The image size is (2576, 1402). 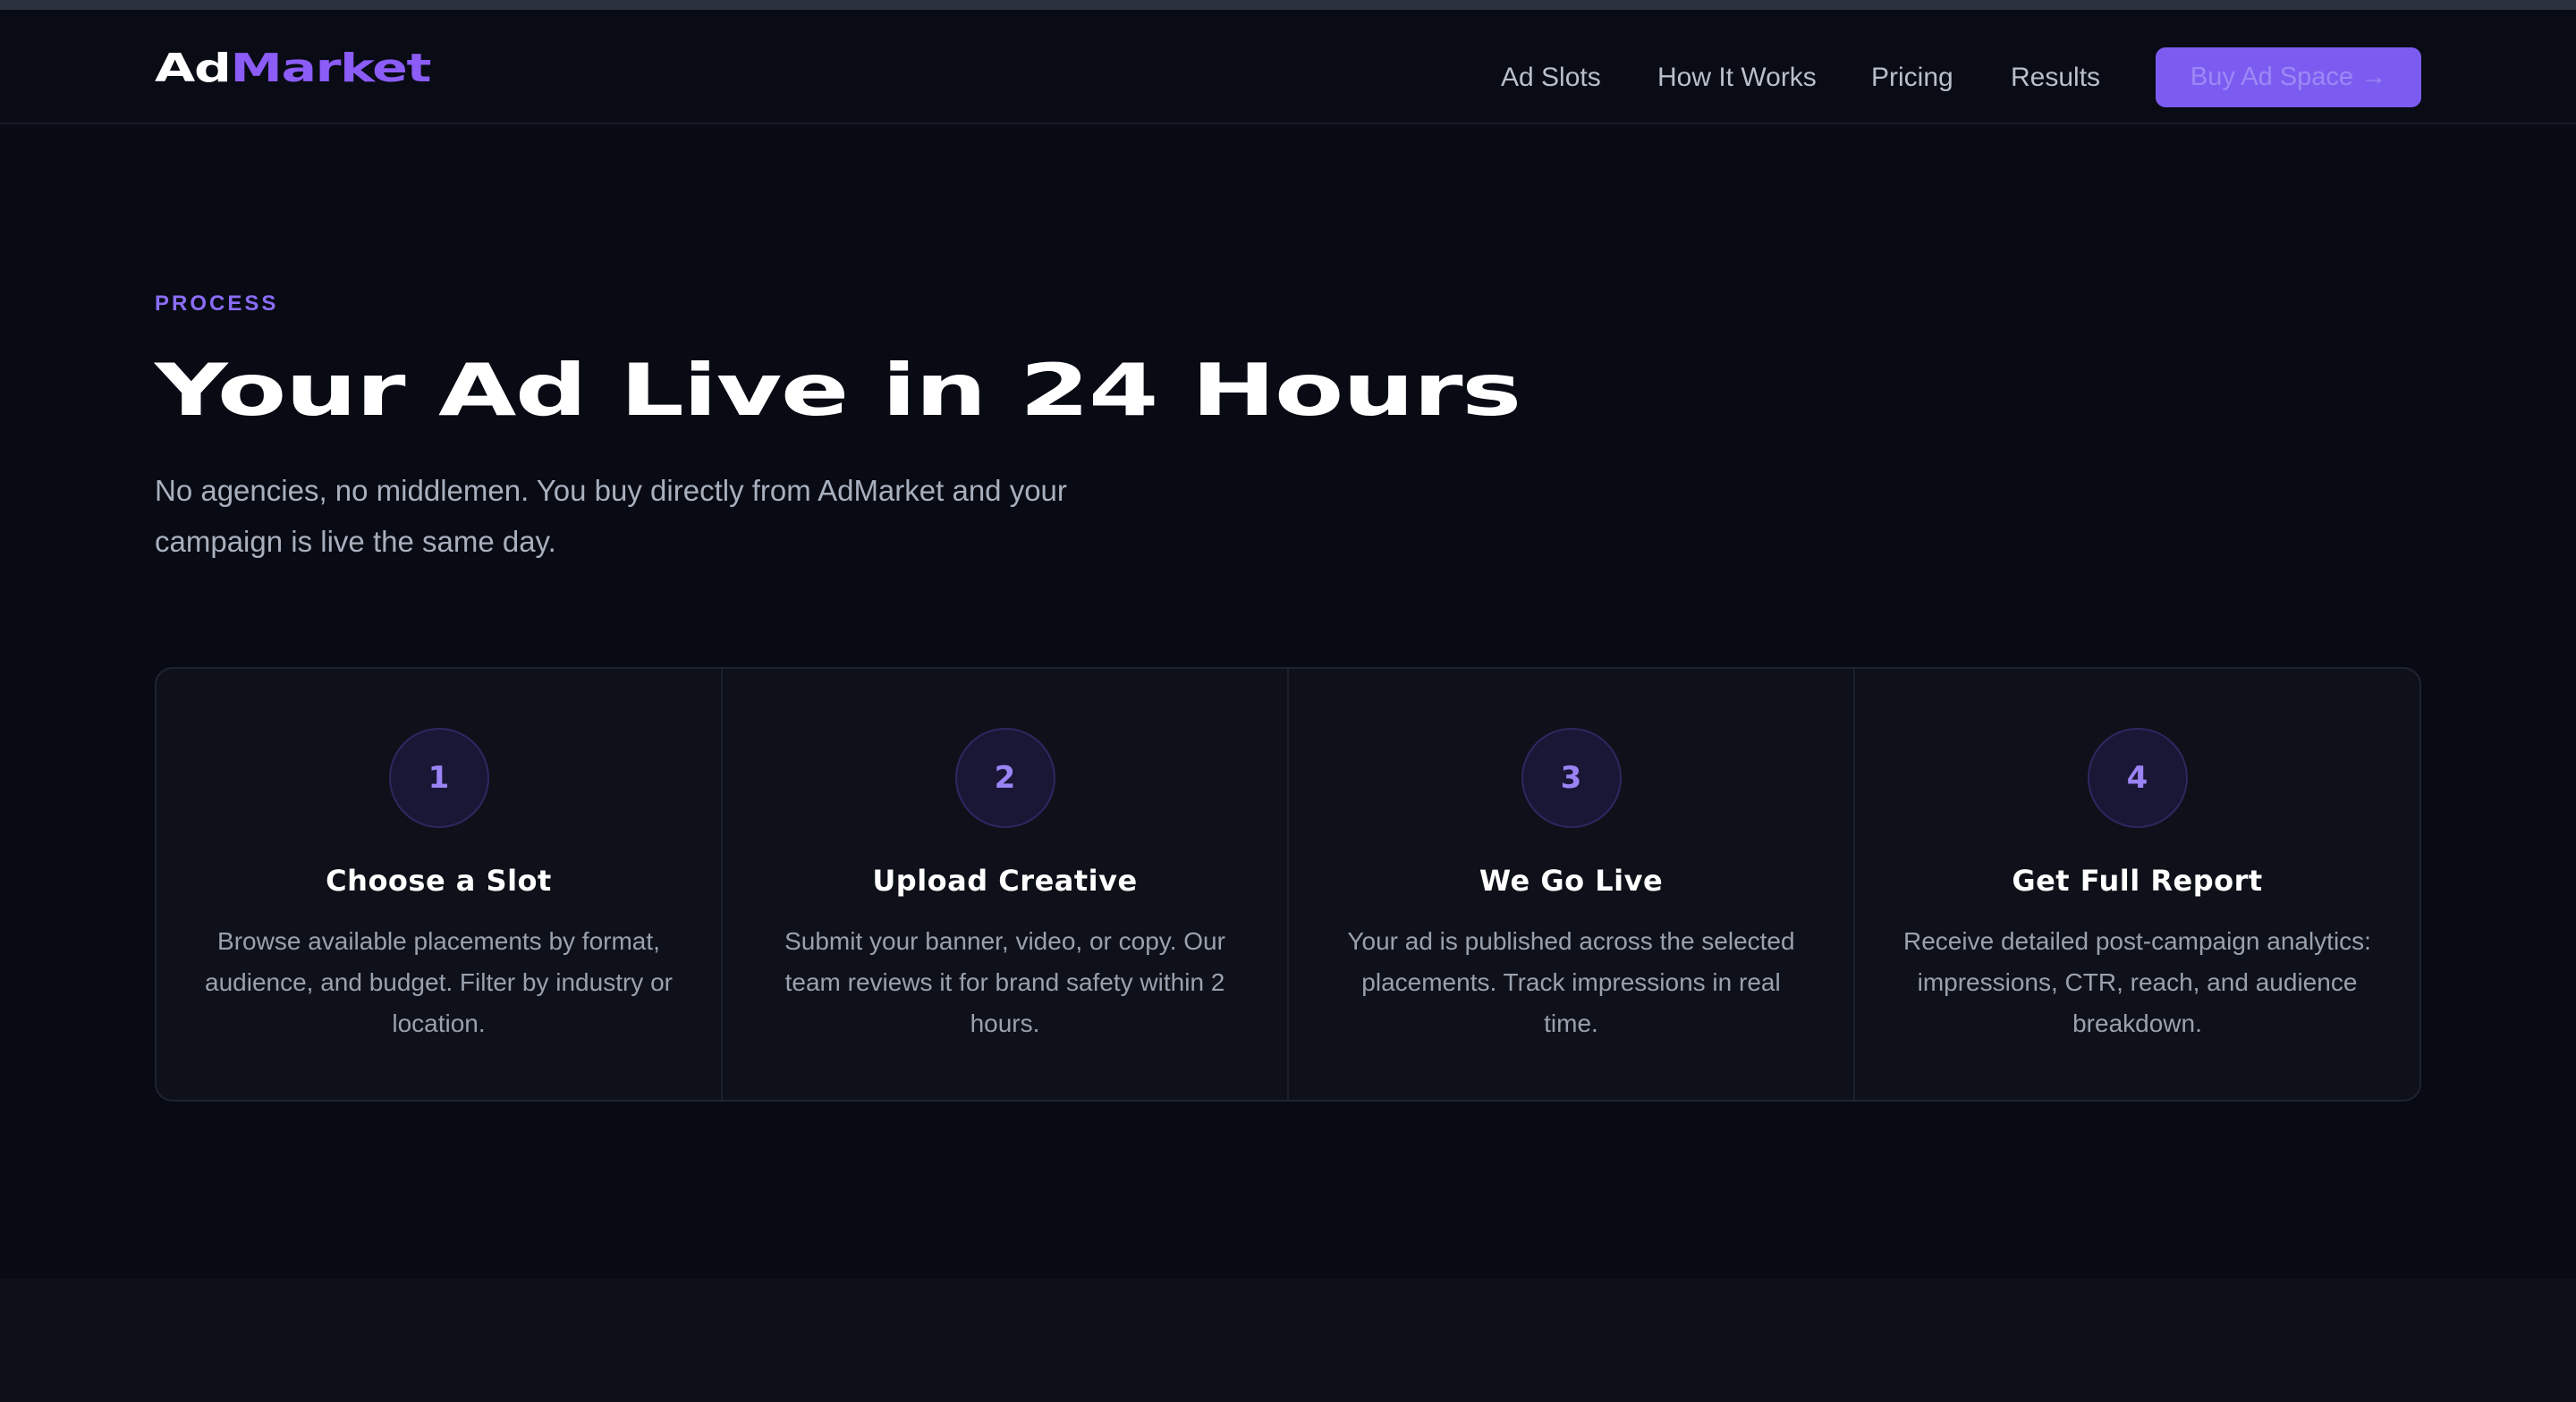 What do you see at coordinates (1571, 778) in the screenshot?
I see `step-number-badge: 3` at bounding box center [1571, 778].